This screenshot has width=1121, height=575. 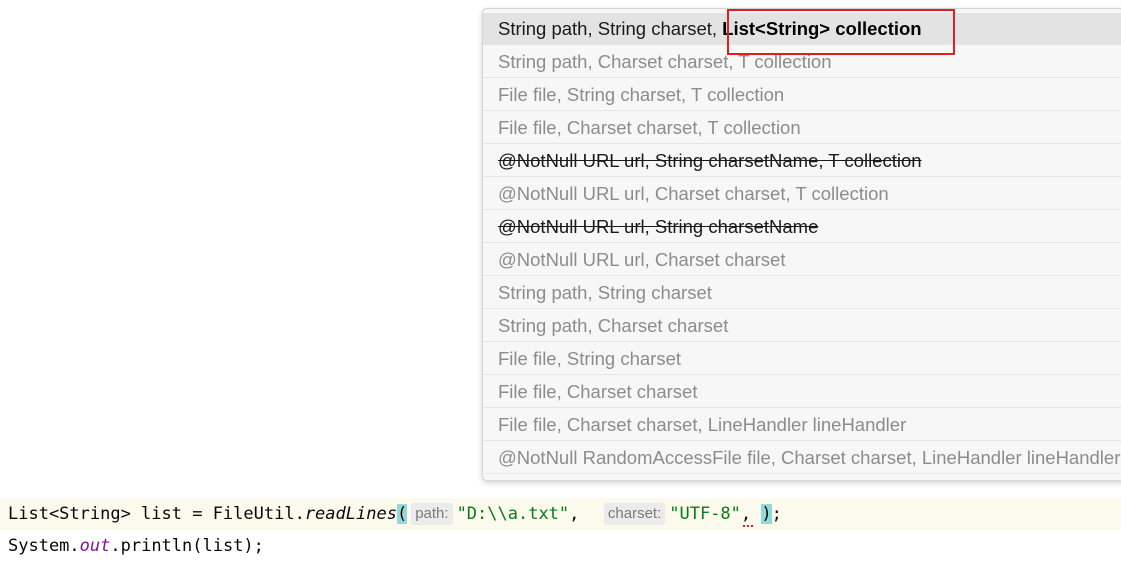 What do you see at coordinates (610, 28) in the screenshot?
I see `signature-text: String path, String charset,` at bounding box center [610, 28].